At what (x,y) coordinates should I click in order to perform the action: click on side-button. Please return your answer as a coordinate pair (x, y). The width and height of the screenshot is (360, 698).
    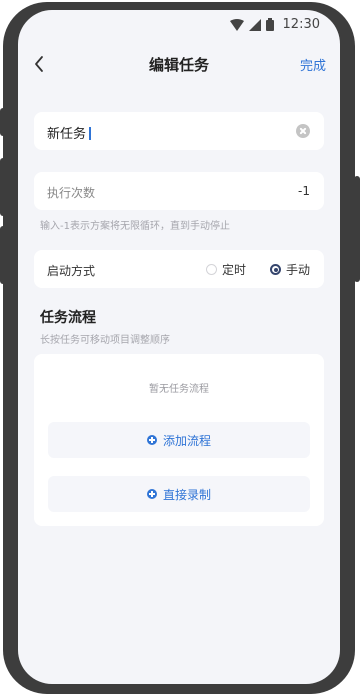
    Looking at the image, I should click on (3, 122).